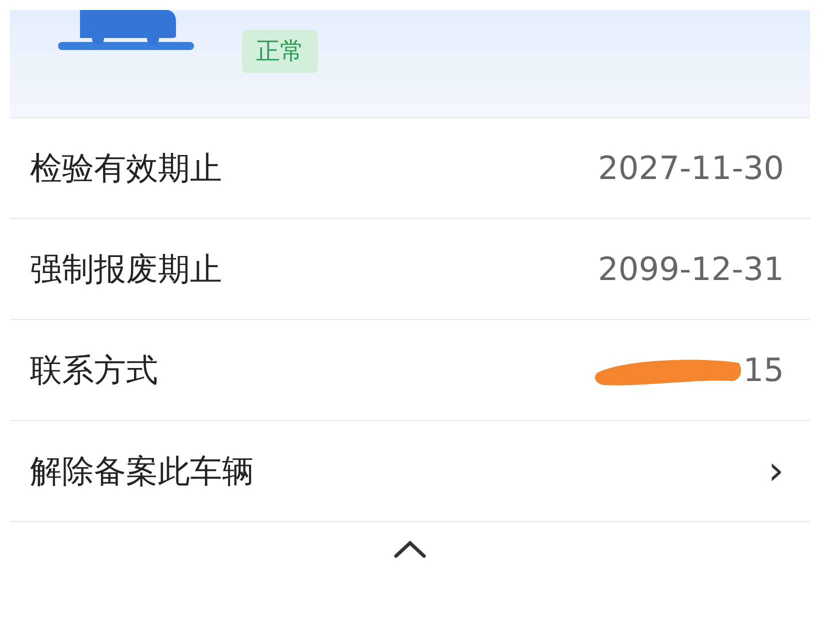 The image size is (820, 620). What do you see at coordinates (280, 52) in the screenshot?
I see `status-badge: 正常` at bounding box center [280, 52].